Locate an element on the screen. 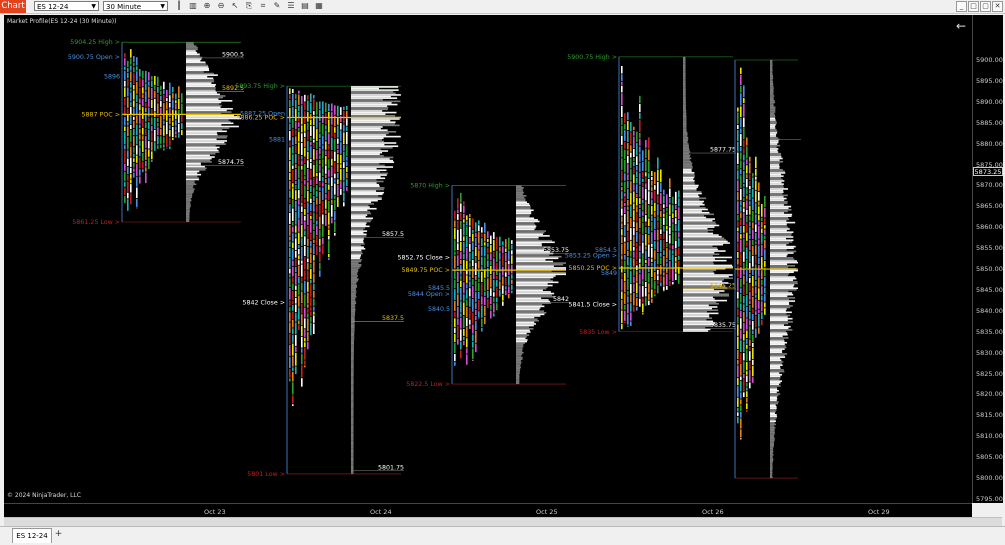 Image resolution: width=1005 pixels, height=545 pixels. restore-icon: ▢ is located at coordinates (985, 6).